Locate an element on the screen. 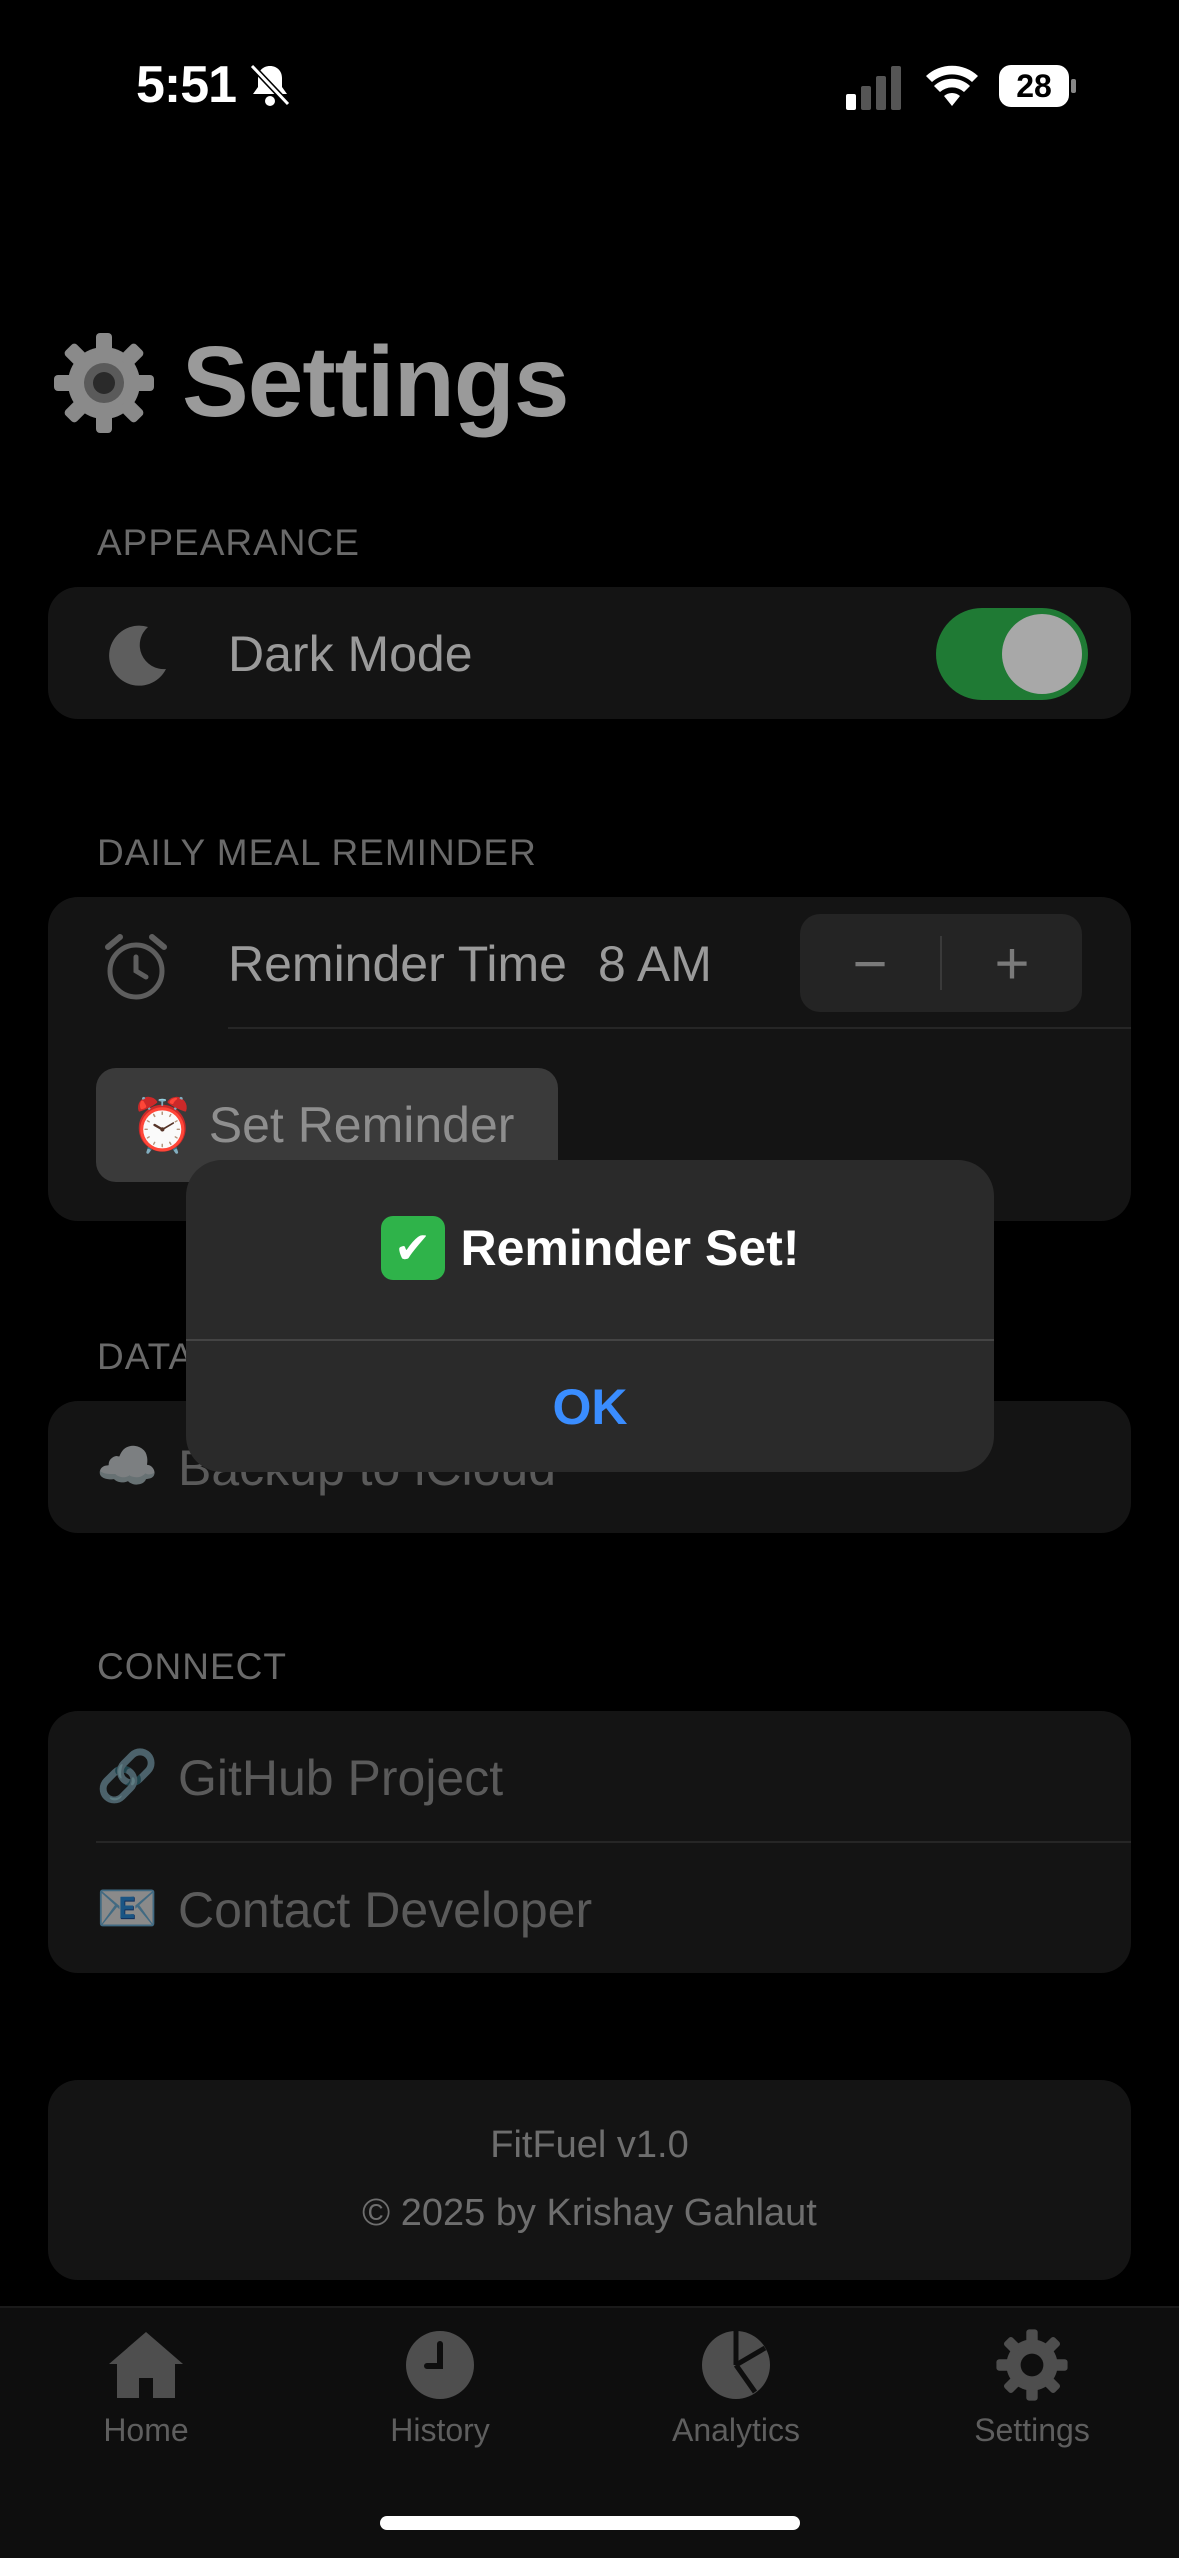 The height and width of the screenshot is (2558, 1179). alarm-clock-emoji-icon: ⏰ is located at coordinates (162, 1125).